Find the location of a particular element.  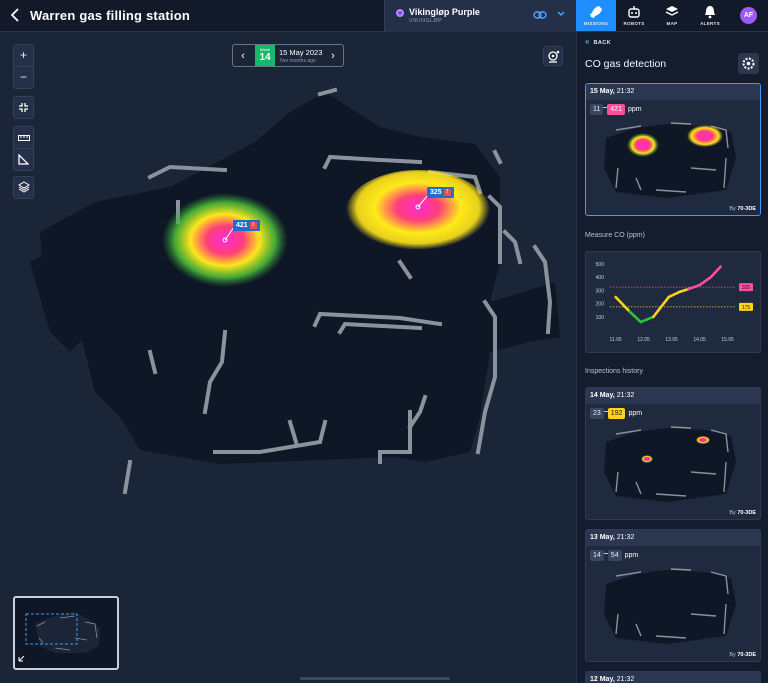

hotspot-tag-2: 325! is located at coordinates (440, 192).